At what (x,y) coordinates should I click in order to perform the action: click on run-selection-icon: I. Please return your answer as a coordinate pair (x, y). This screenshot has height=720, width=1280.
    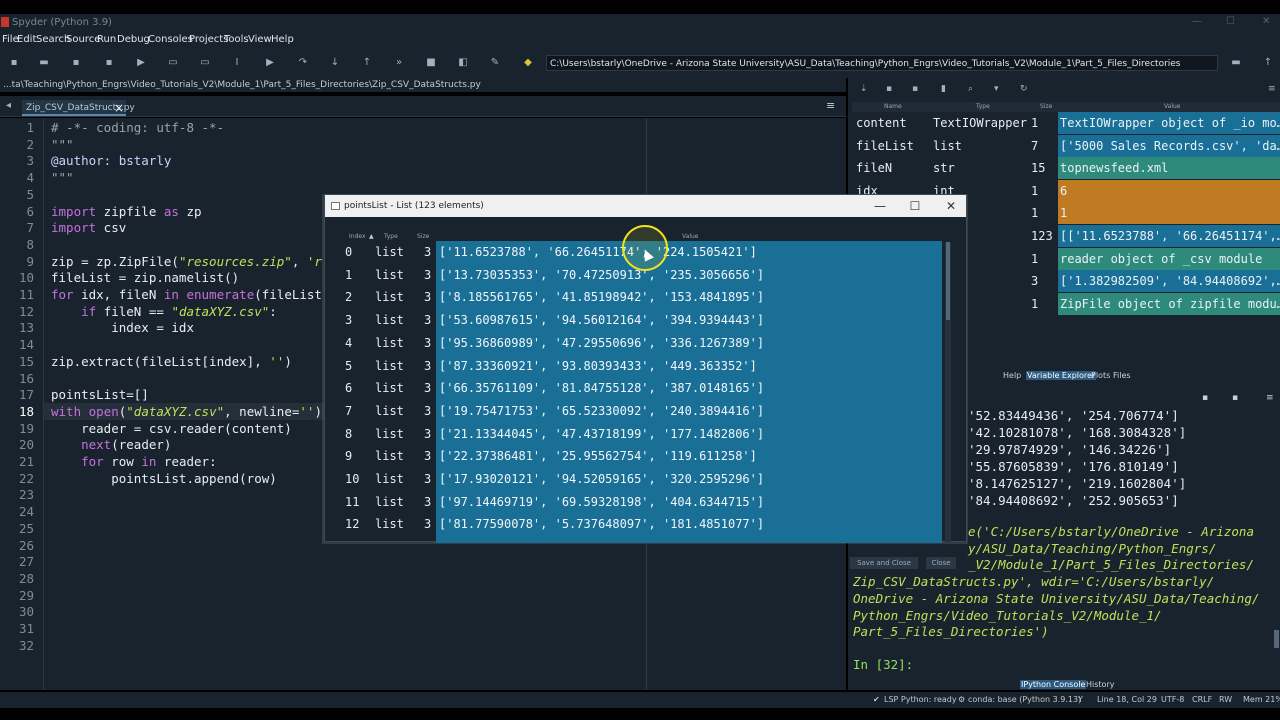
    Looking at the image, I should click on (237, 63).